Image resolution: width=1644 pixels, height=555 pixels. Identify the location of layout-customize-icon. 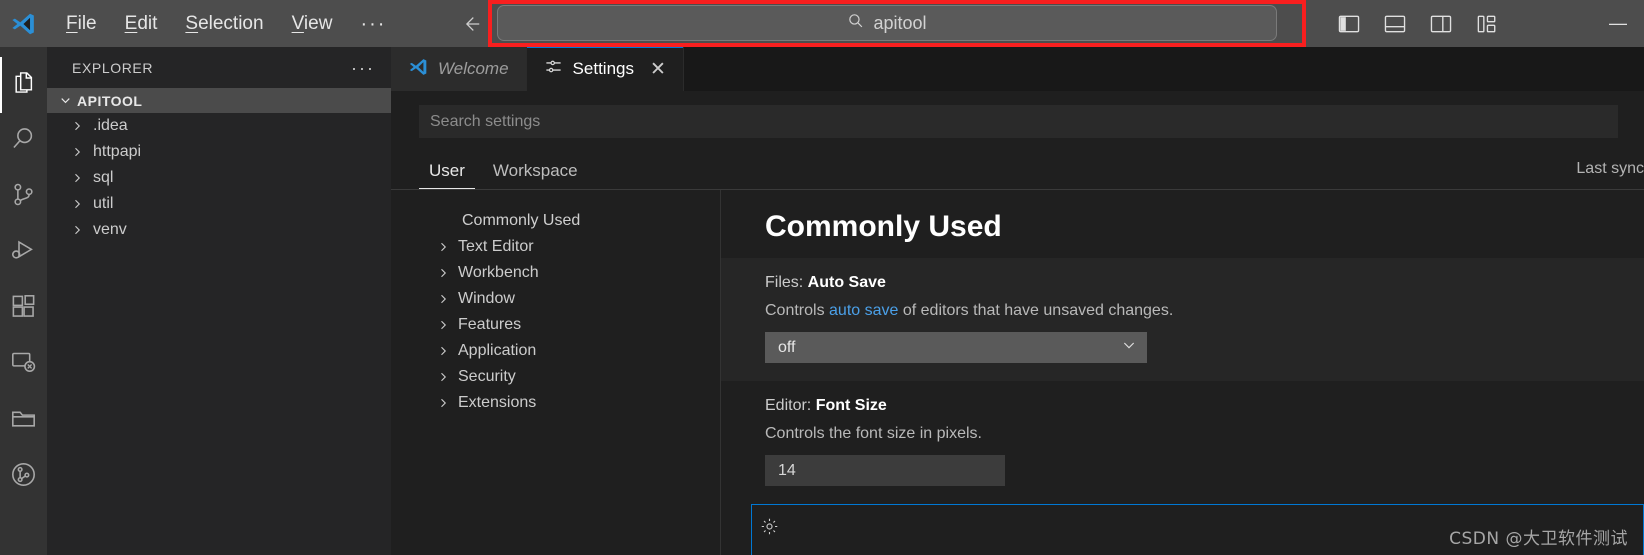
(1487, 24).